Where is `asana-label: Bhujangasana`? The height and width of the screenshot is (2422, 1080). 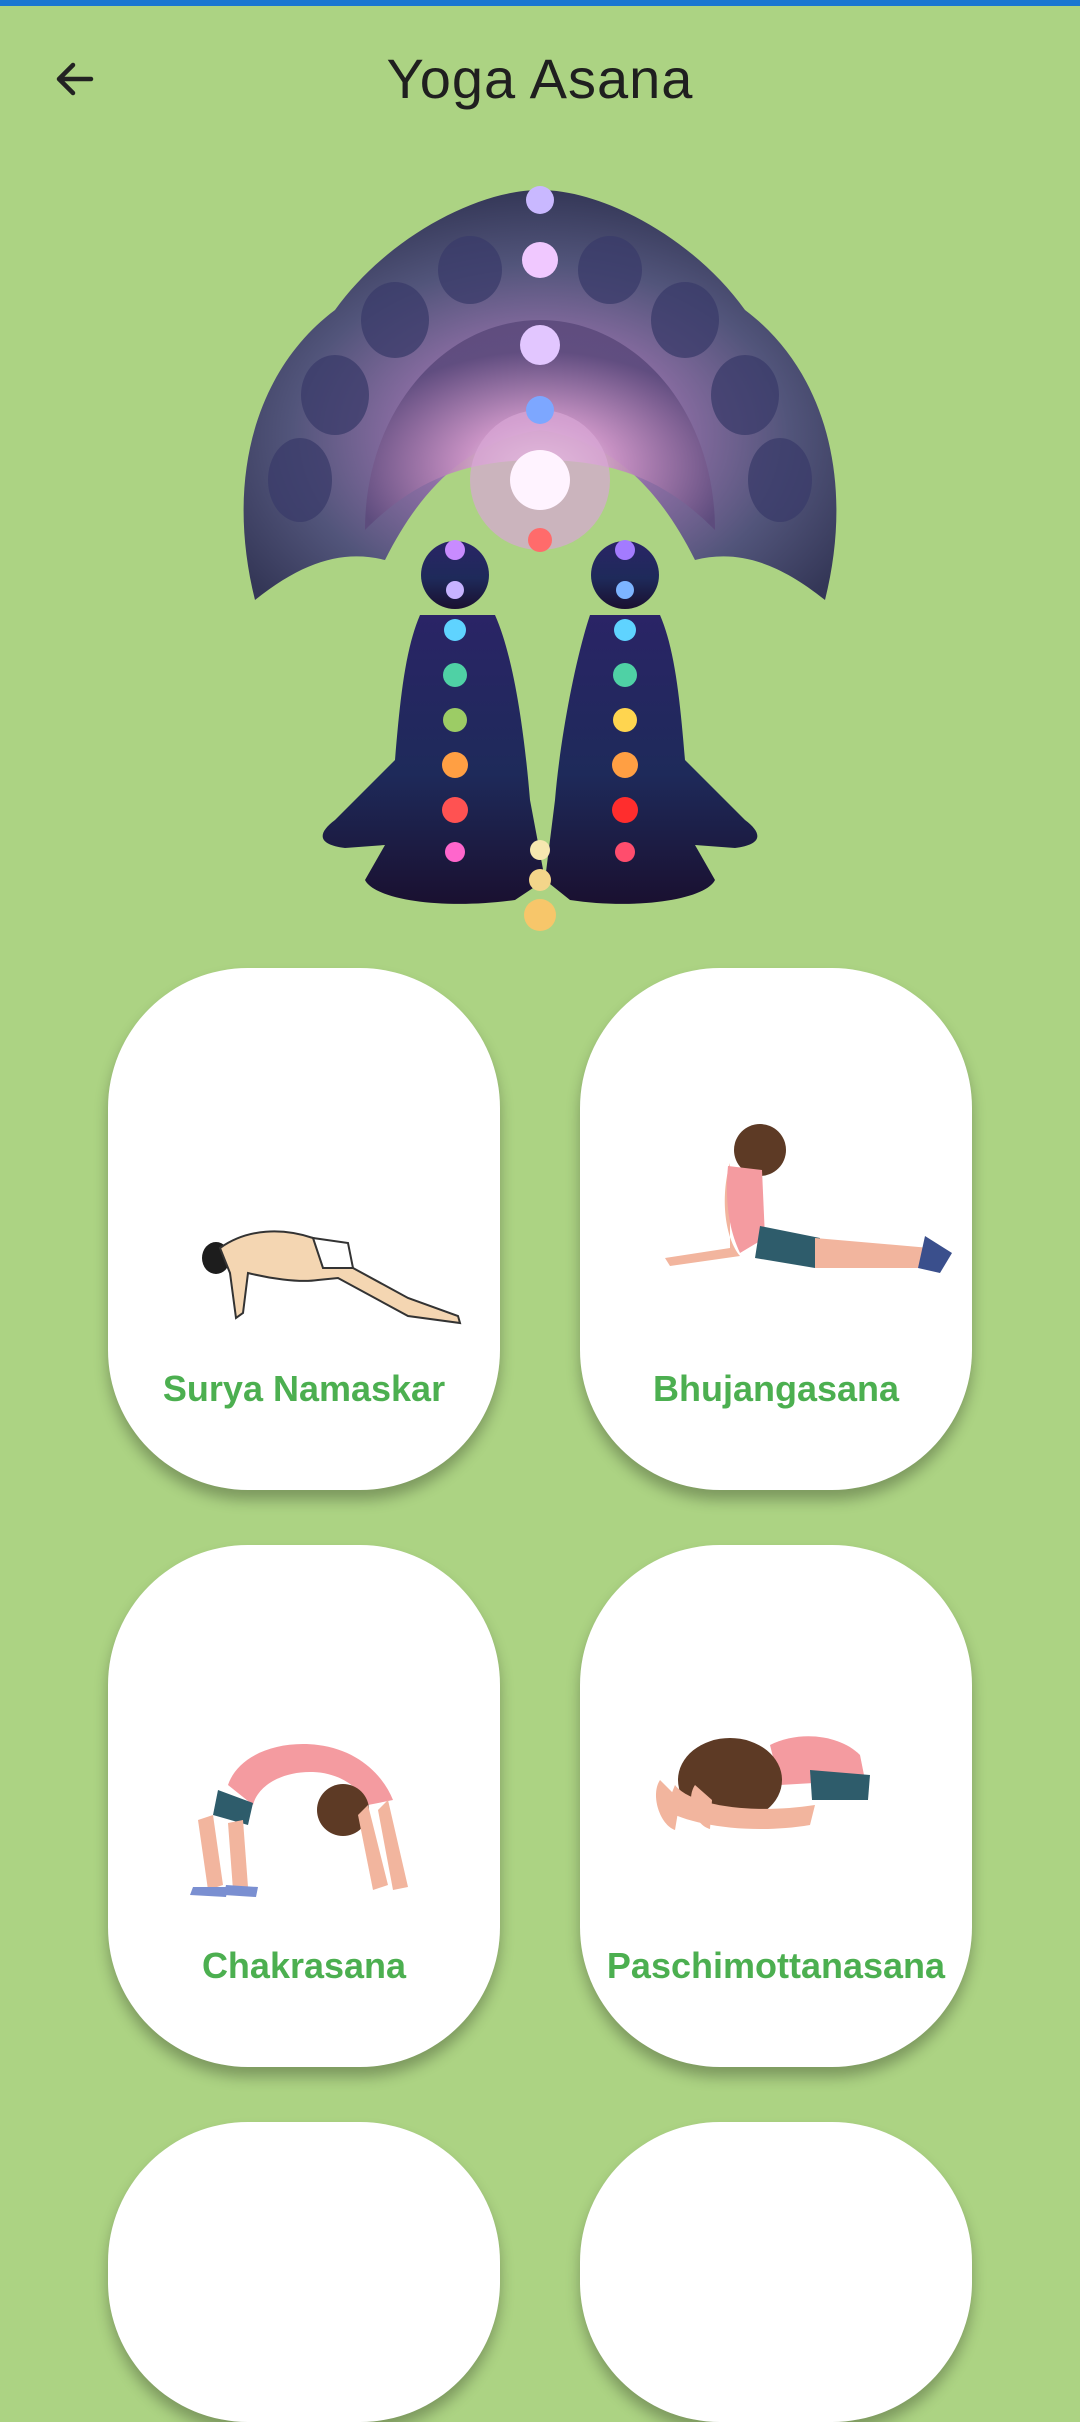
asana-label: Bhujangasana is located at coordinates (776, 1388).